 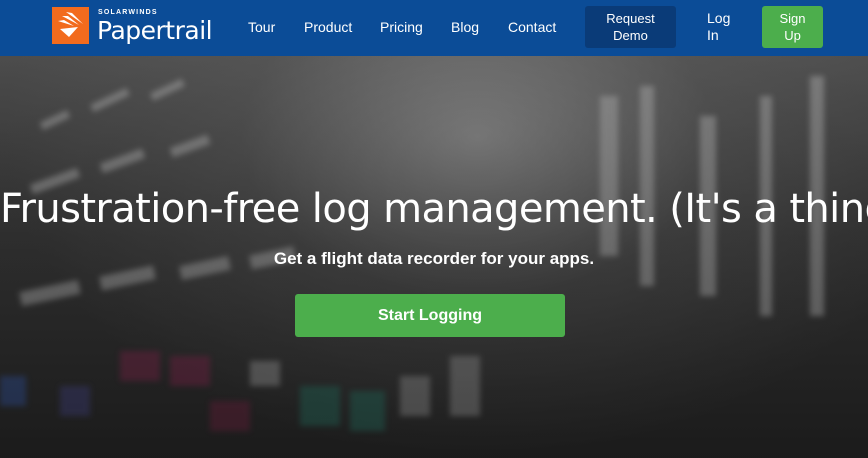 What do you see at coordinates (792, 35) in the screenshot?
I see `signup-label-line2: Up` at bounding box center [792, 35].